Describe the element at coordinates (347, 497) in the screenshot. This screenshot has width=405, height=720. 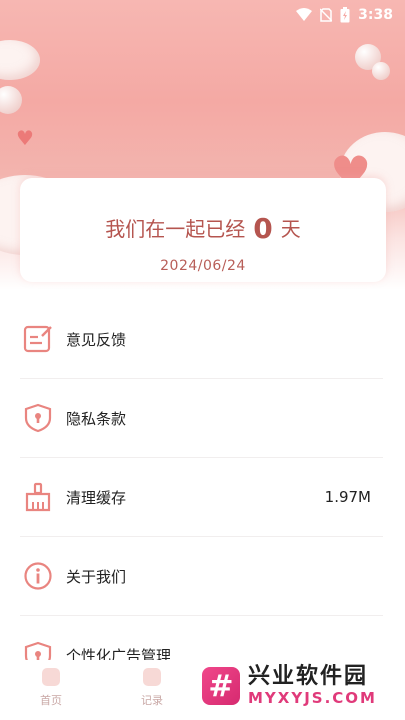
I see `cache-size: 1.97M` at that location.